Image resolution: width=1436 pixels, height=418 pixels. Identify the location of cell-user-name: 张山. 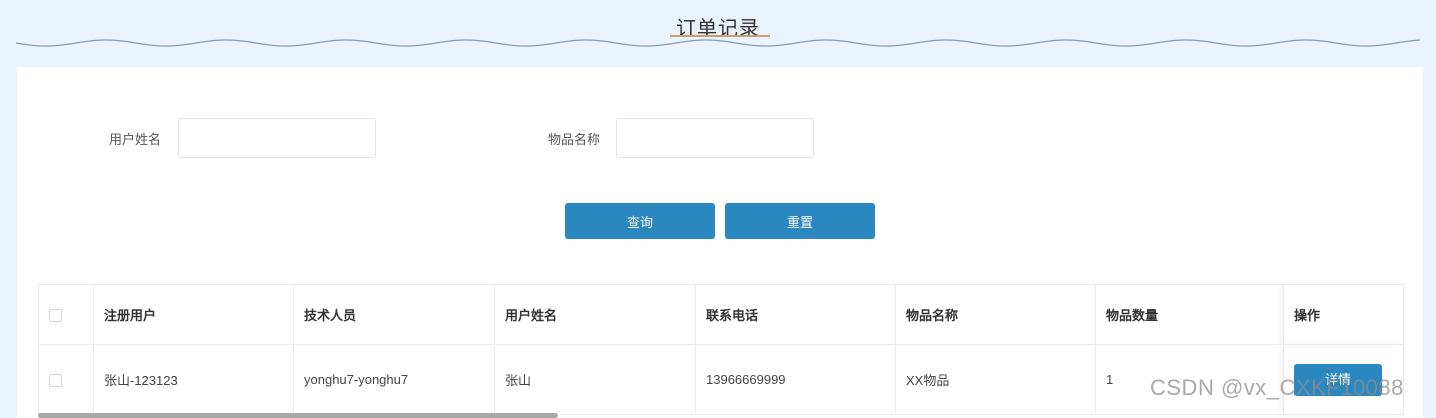
(595, 379).